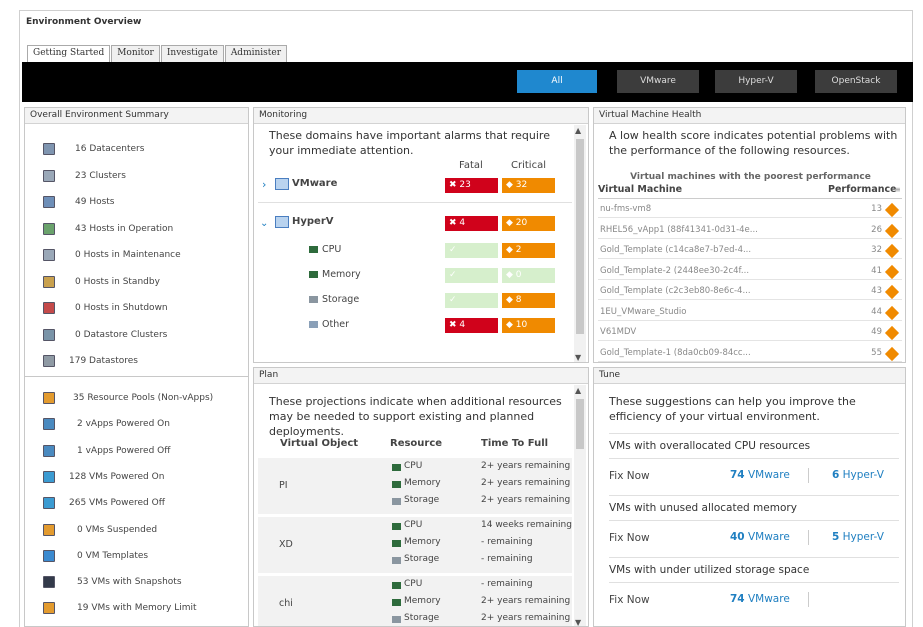 This screenshot has width=923, height=627. What do you see at coordinates (117, 503) in the screenshot?
I see `summary-item-label: 265 VMs Powered Off` at bounding box center [117, 503].